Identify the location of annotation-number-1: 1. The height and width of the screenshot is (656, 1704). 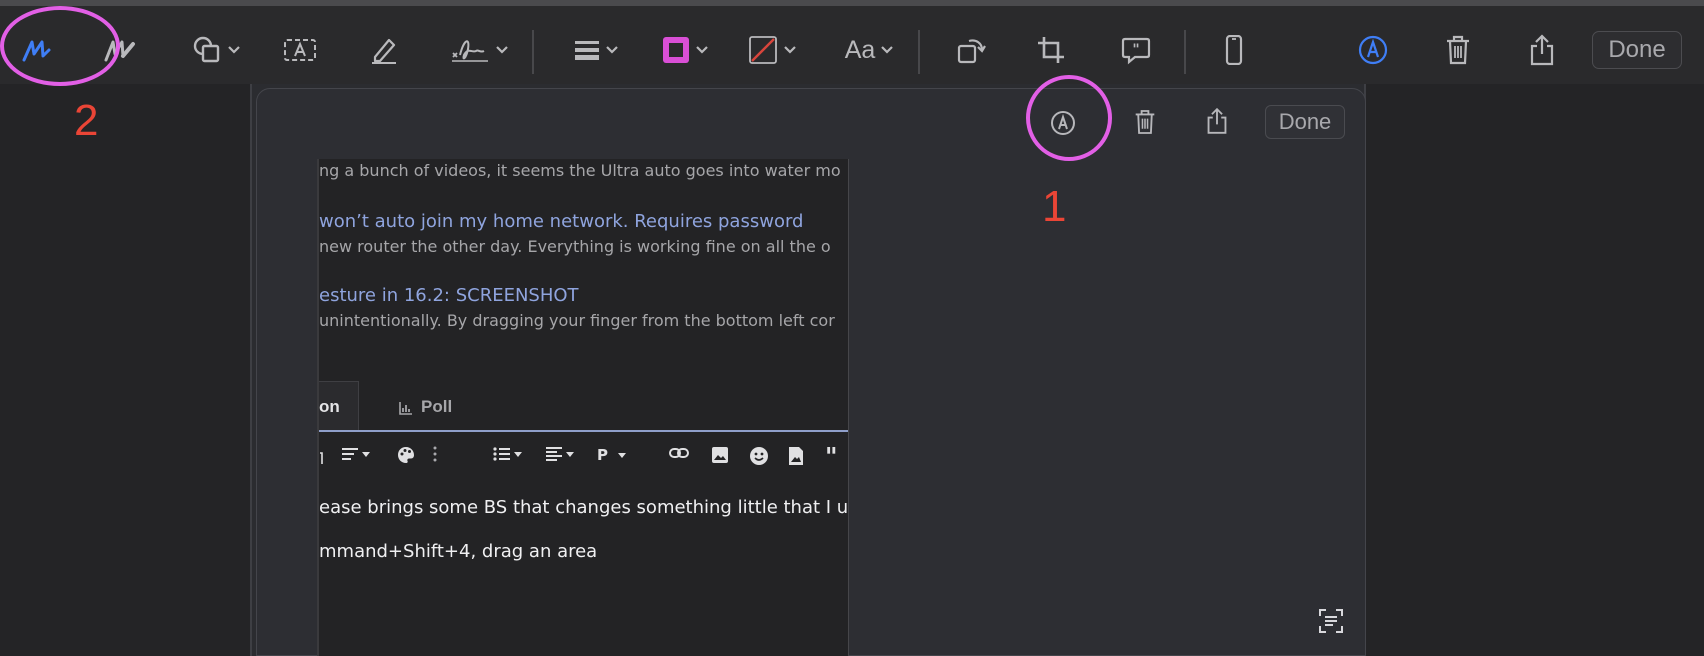
(1054, 206).